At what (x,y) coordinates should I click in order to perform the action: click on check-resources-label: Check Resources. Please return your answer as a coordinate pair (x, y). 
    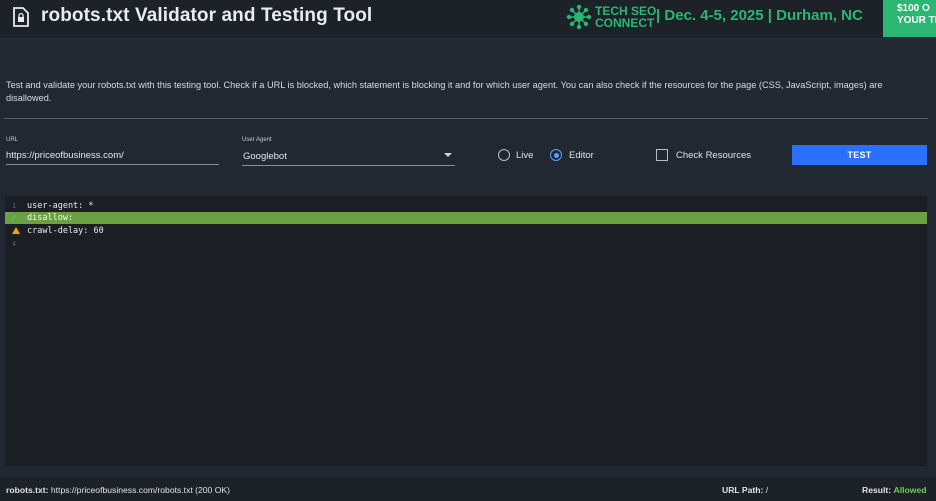
    Looking at the image, I should click on (713, 155).